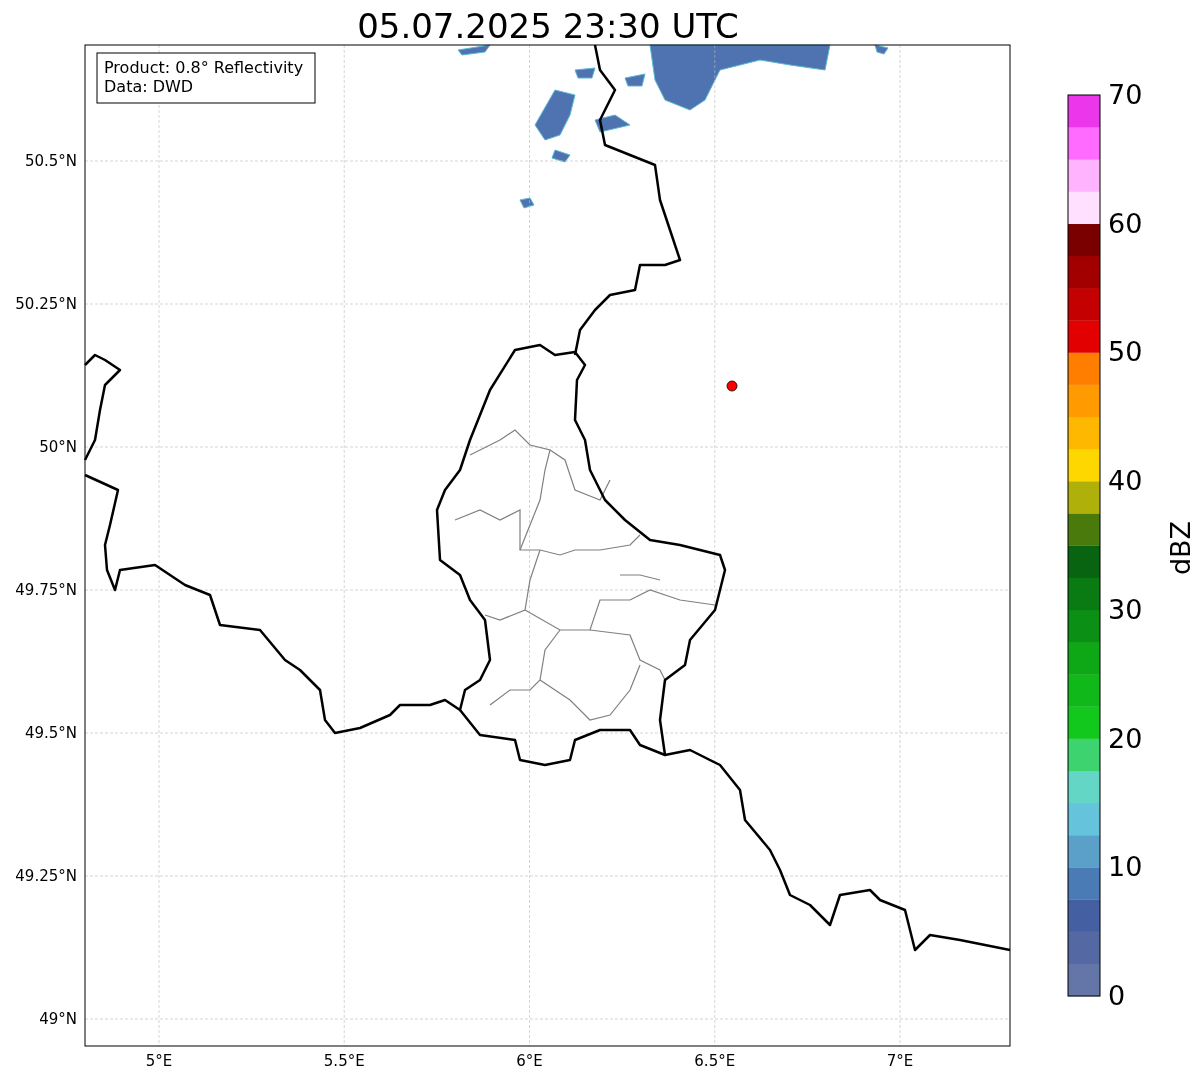  I want to click on colorbar-tick-label: 10, so click(1125, 867).